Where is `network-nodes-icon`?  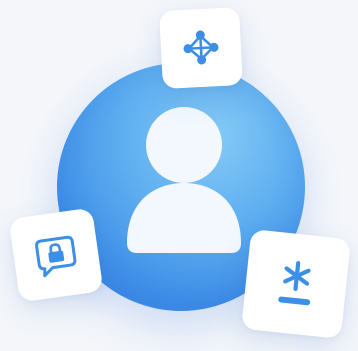 network-nodes-icon is located at coordinates (201, 47).